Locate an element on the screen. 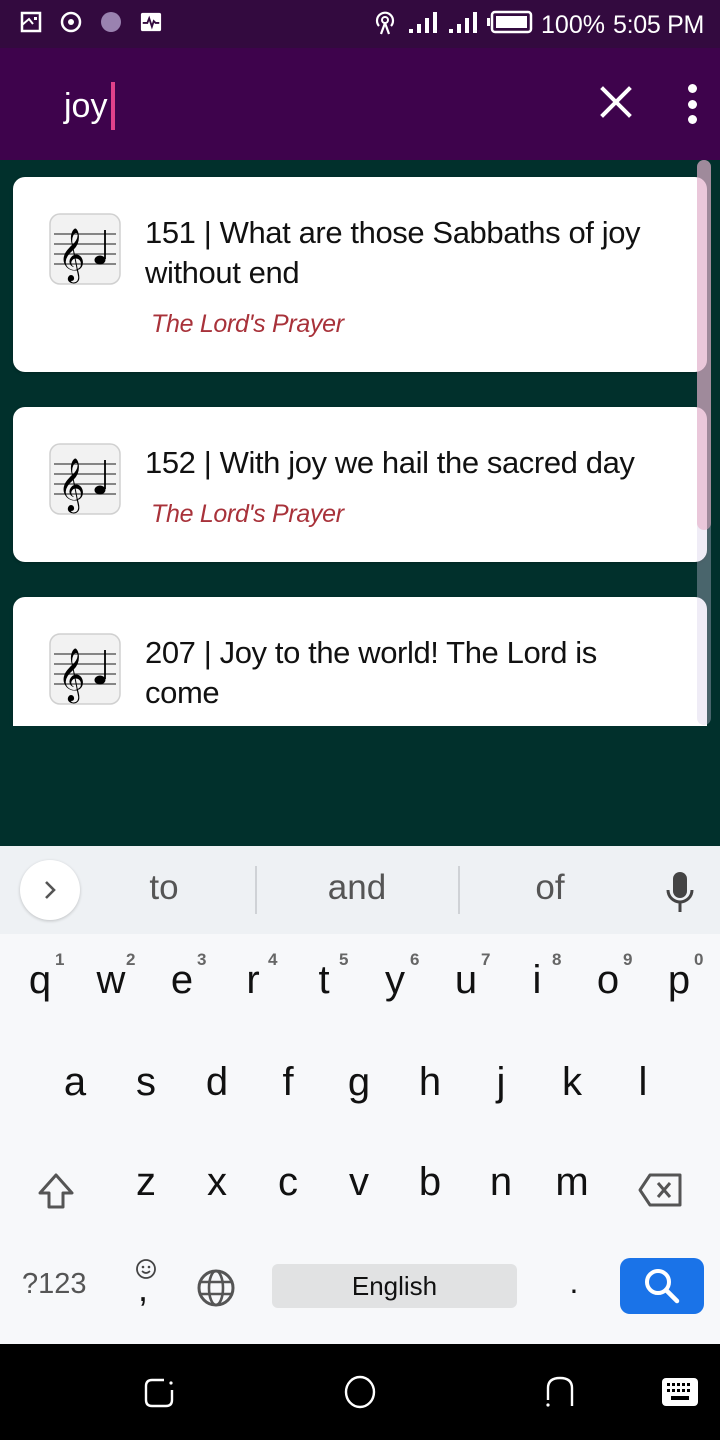 The image size is (720, 1440). record-icon is located at coordinates (71, 22).